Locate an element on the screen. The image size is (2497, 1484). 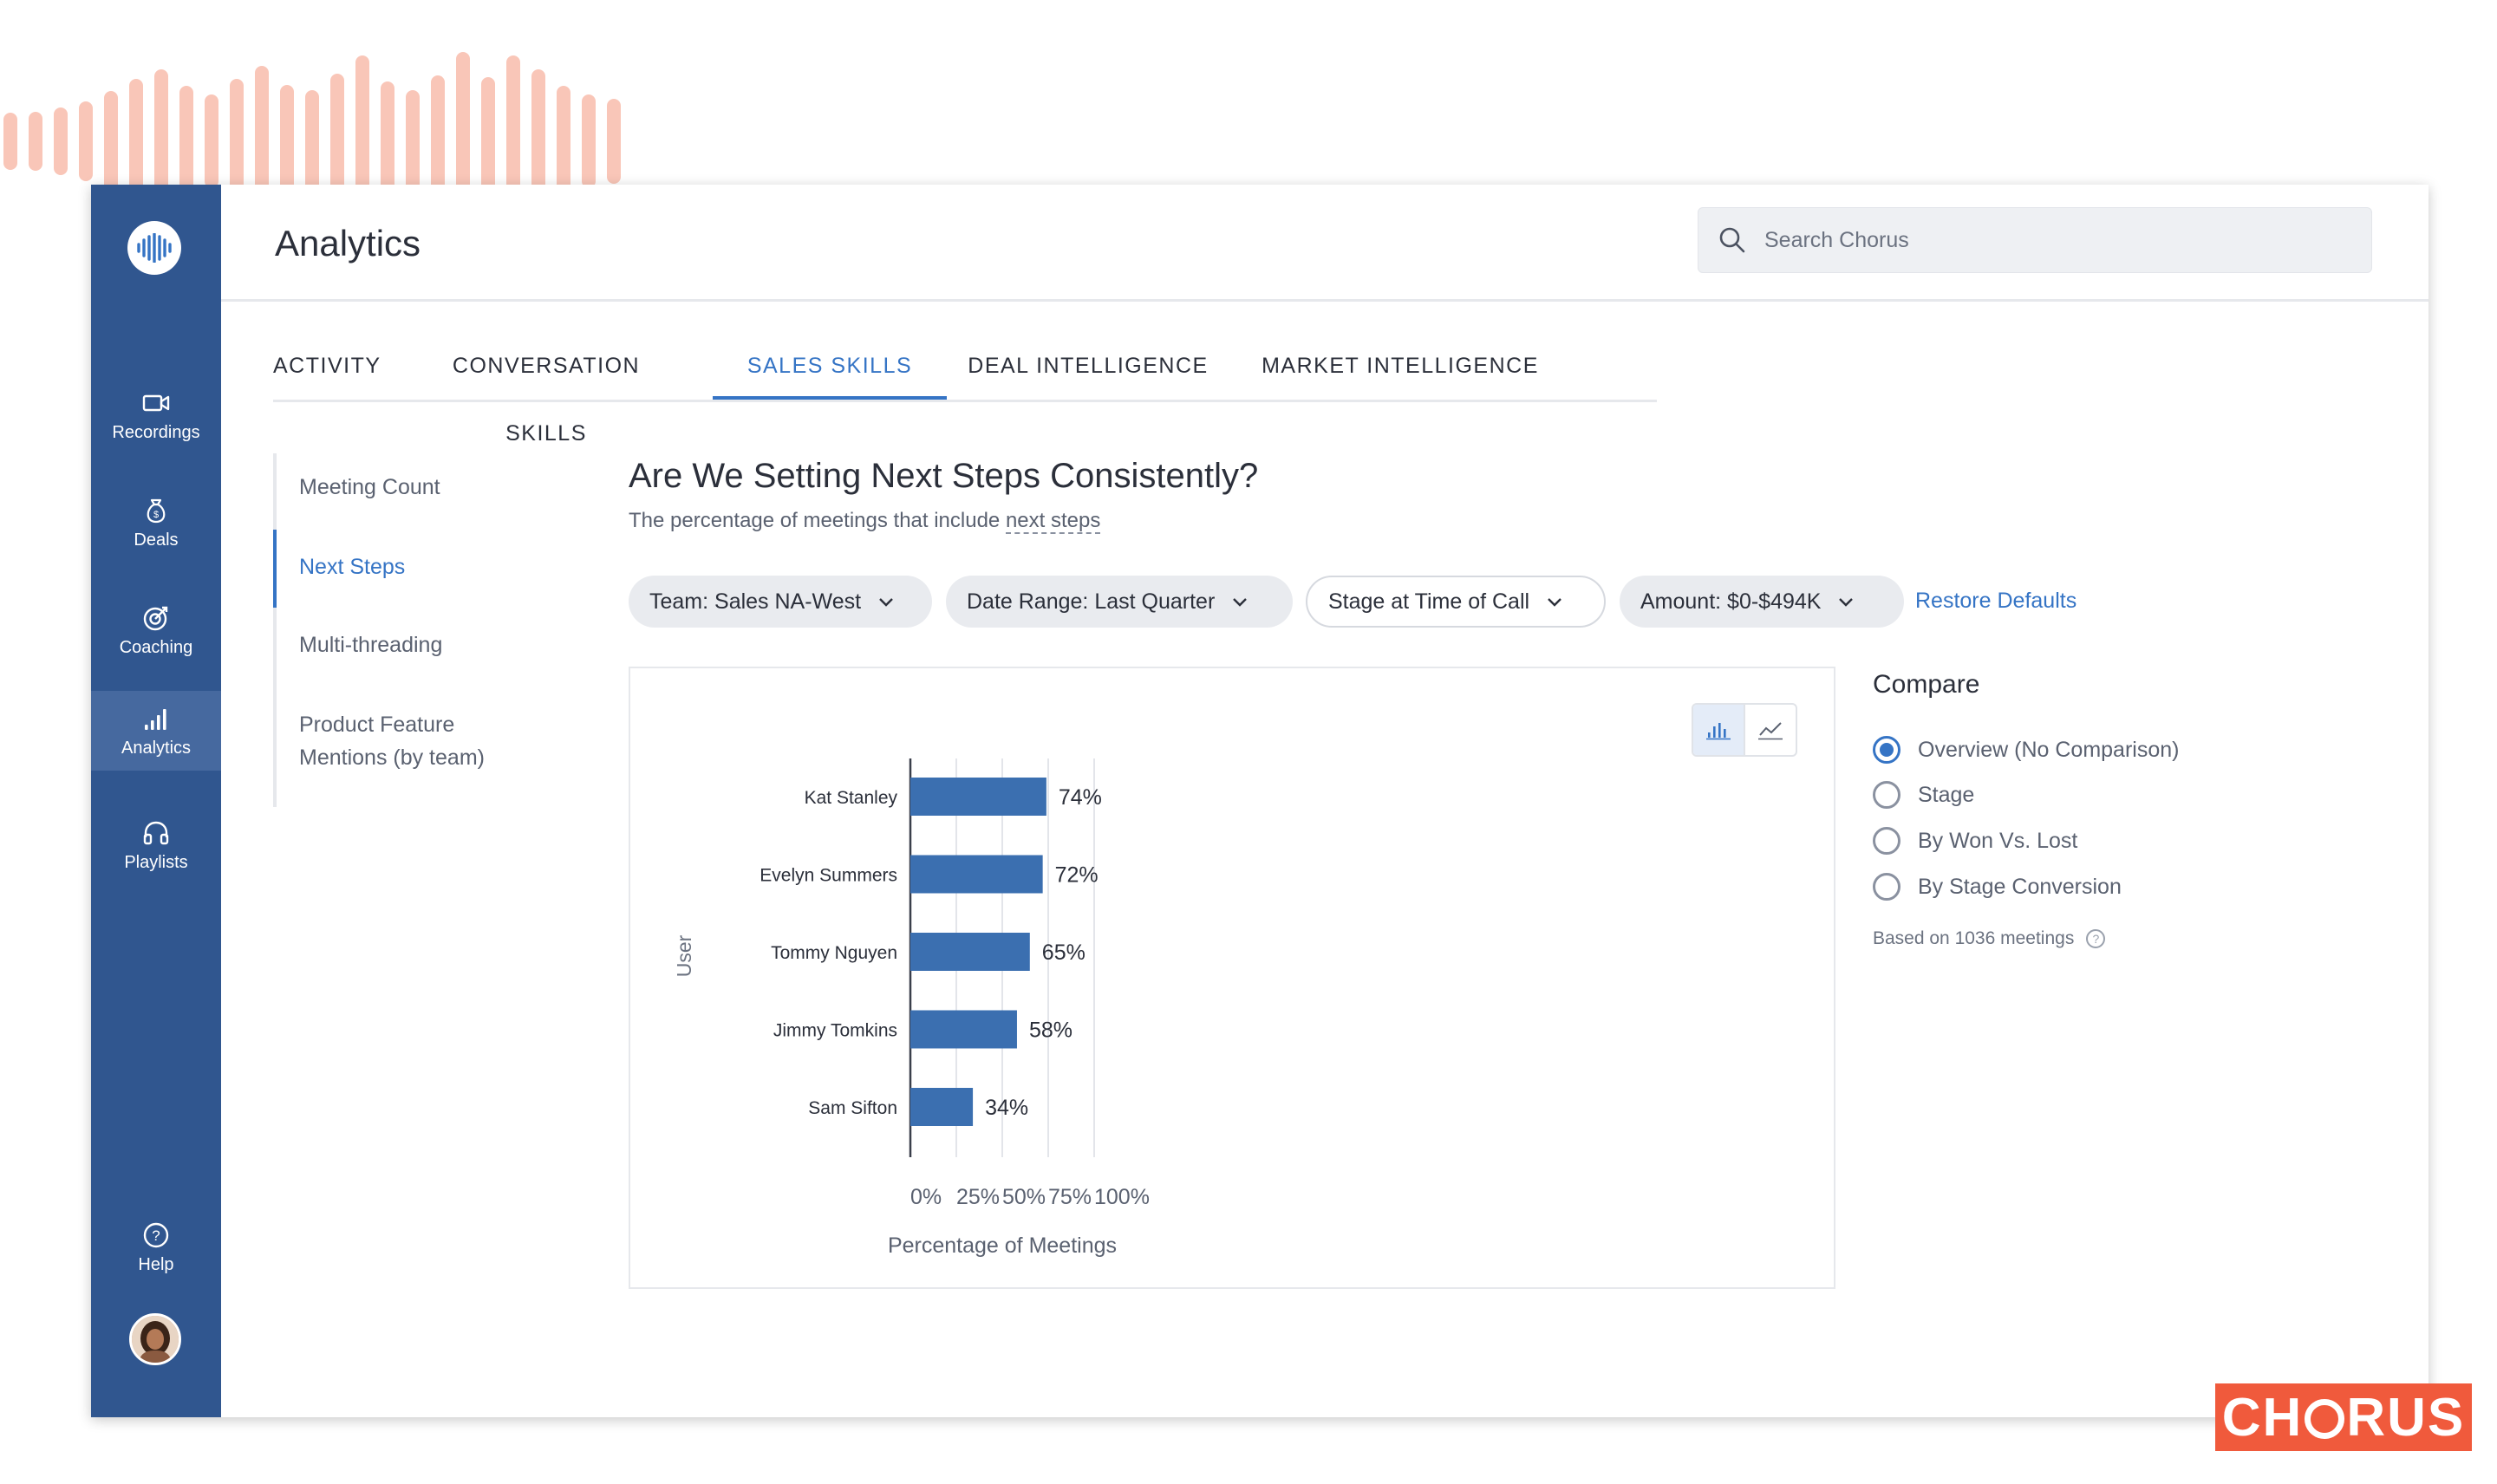
chorus-brand-logo: CH RUS is located at coordinates (2343, 1417).